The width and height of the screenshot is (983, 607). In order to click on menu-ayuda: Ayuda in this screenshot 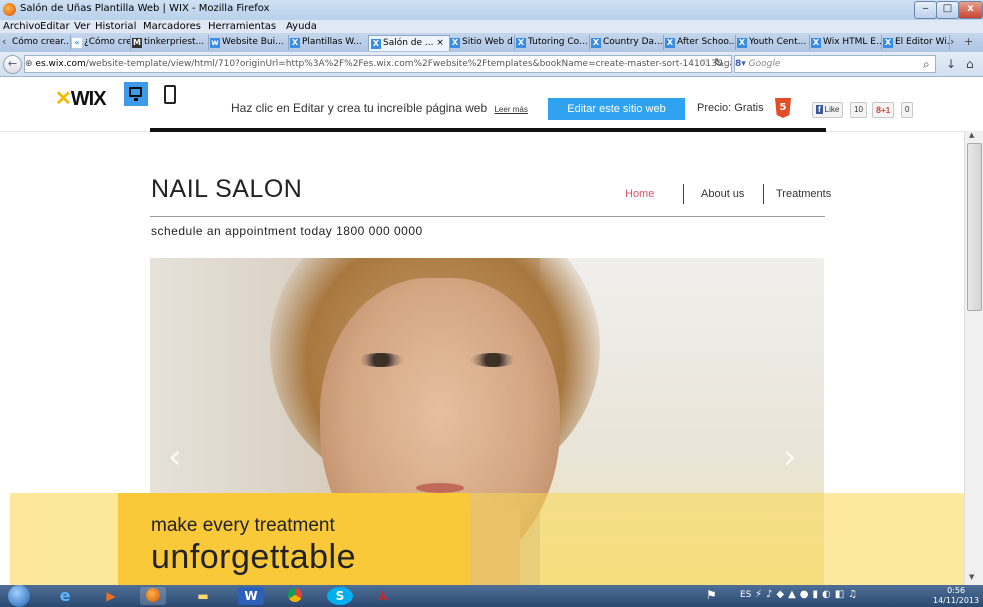, I will do `click(301, 26)`.